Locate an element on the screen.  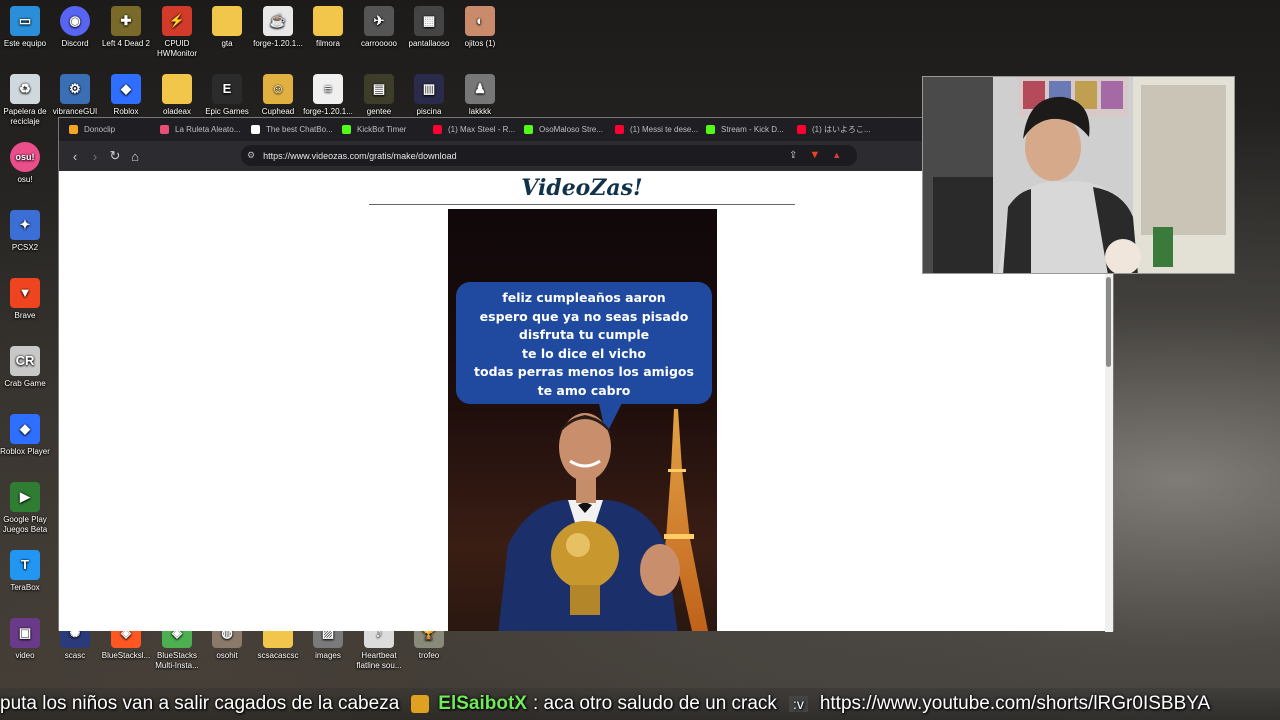
google-play-games-icon: ▶ is located at coordinates (25, 497).